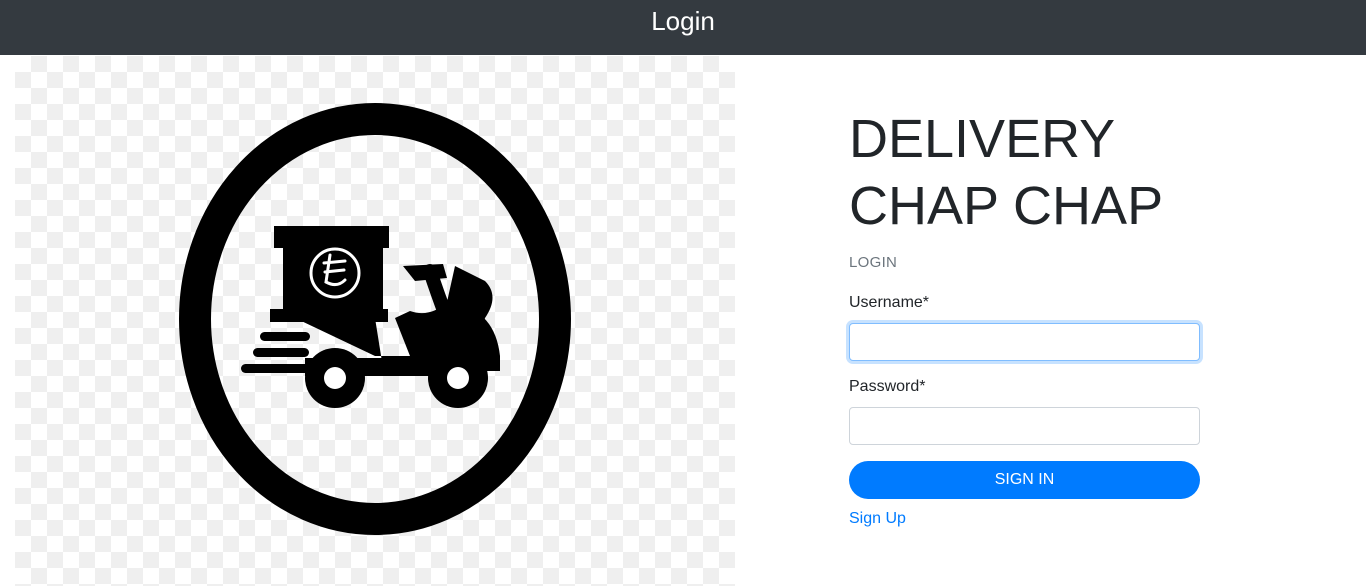 This screenshot has width=1366, height=586. I want to click on top-navbar: Login, so click(683, 27).